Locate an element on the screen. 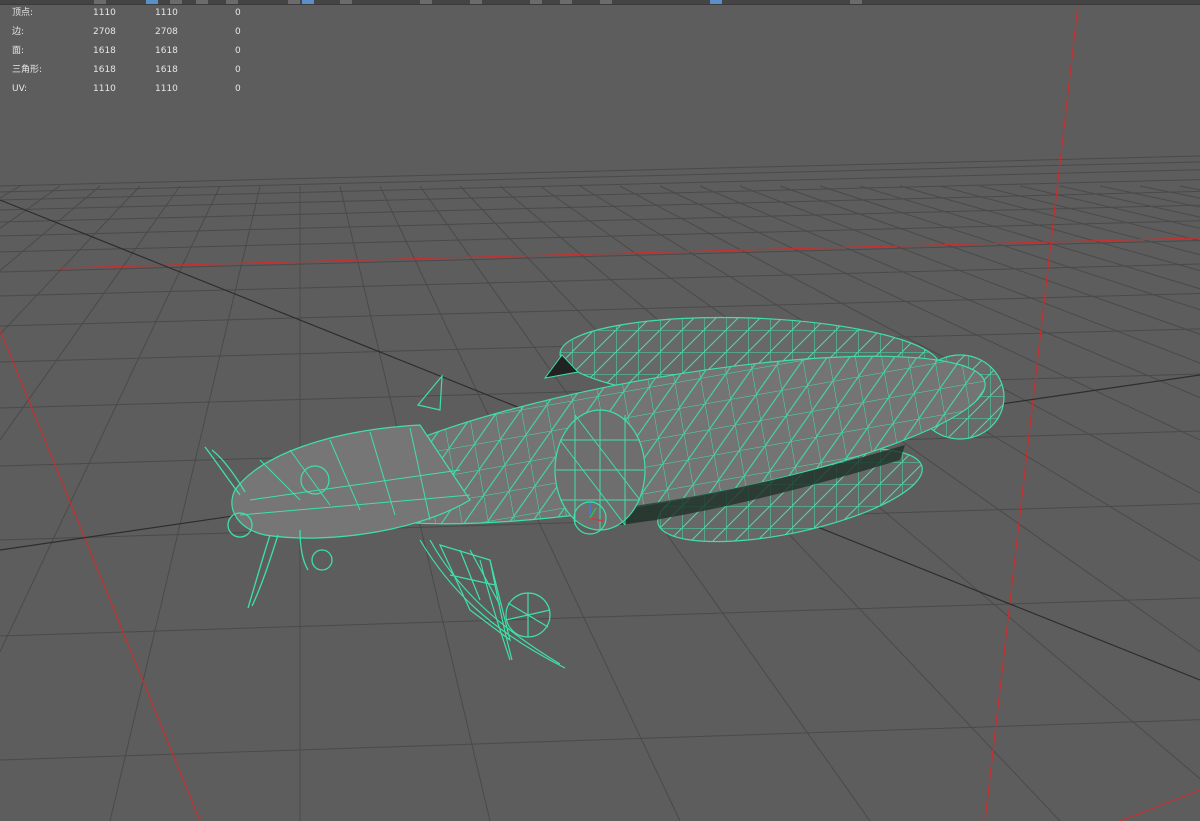 This screenshot has height=821, width=1200. stat-label: 三角形: is located at coordinates (27, 70).